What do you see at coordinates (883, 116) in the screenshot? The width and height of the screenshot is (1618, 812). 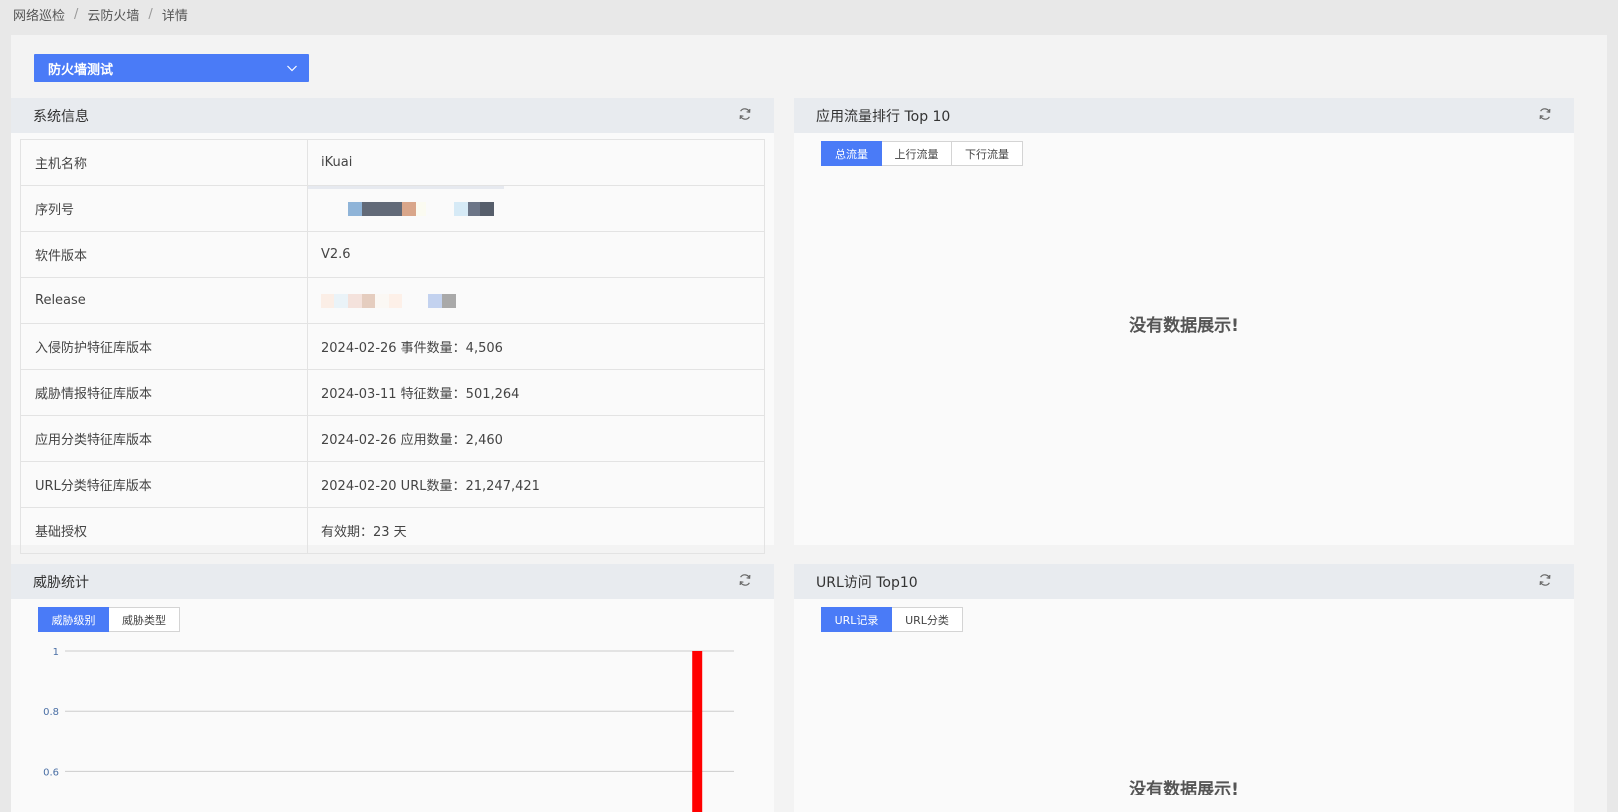 I see `app-traffic-title: 应用流量排行 Top 10` at bounding box center [883, 116].